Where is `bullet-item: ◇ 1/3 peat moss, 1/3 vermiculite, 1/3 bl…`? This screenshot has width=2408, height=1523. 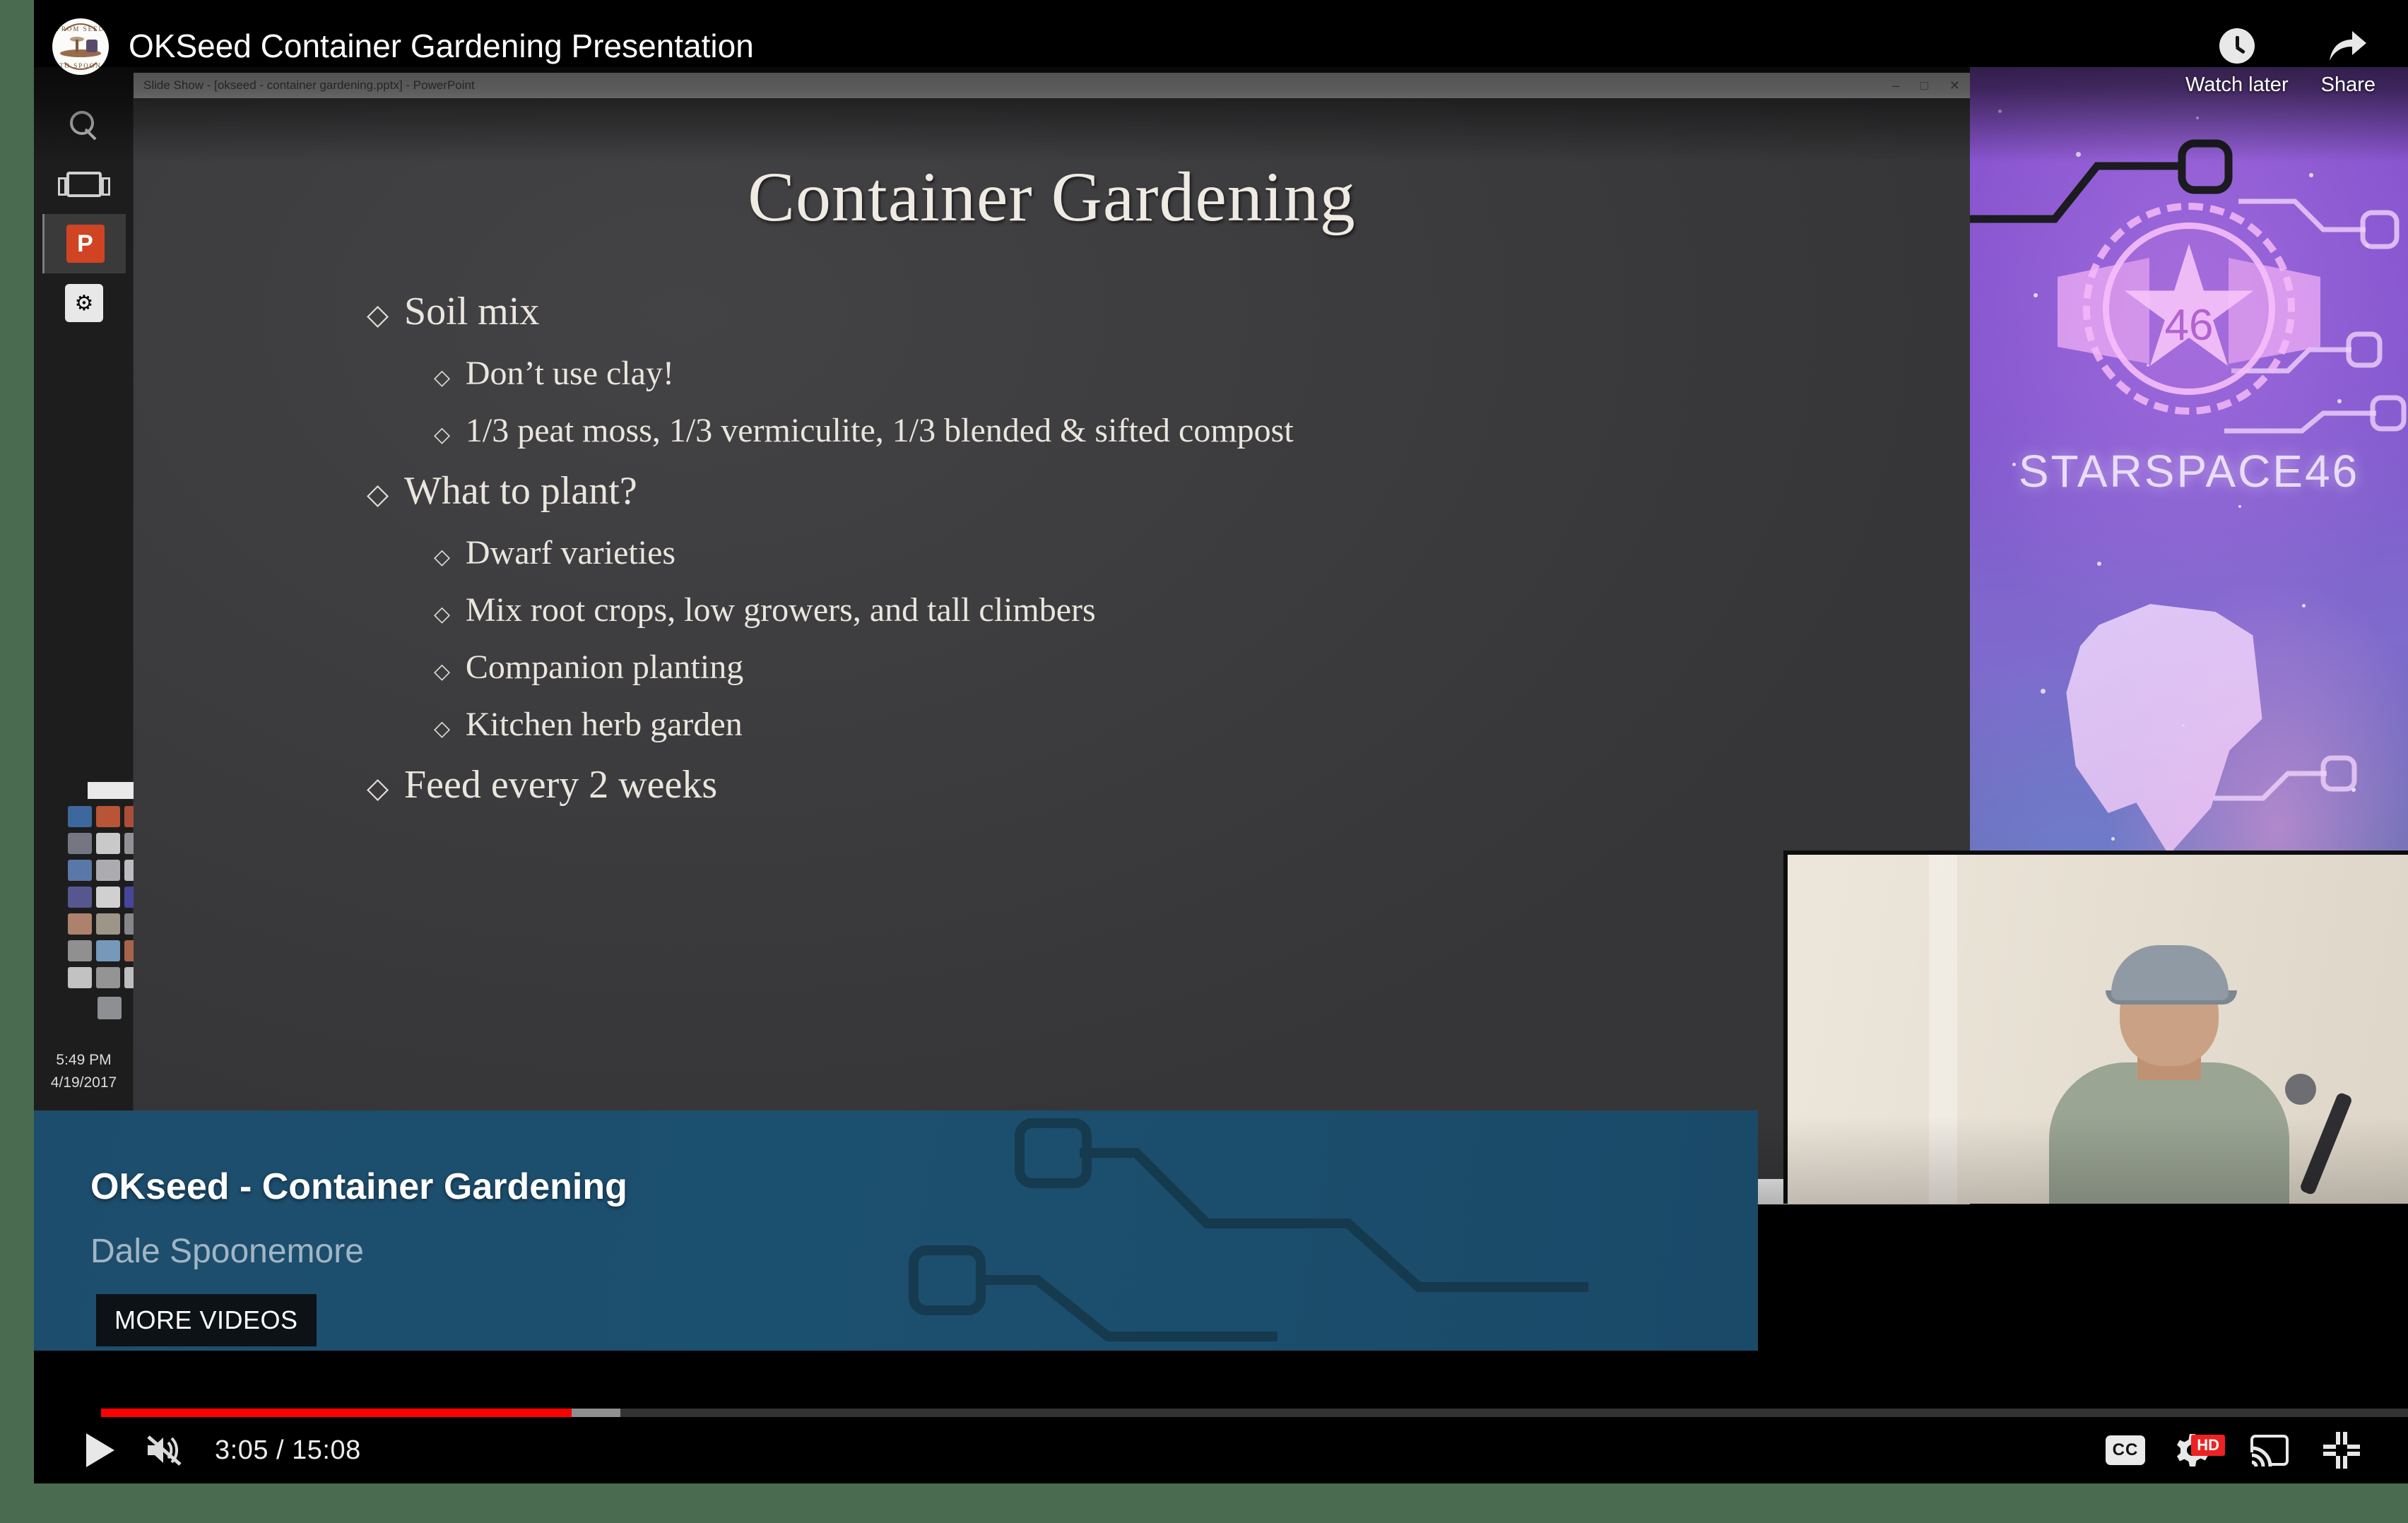 bullet-item: ◇ 1/3 peat moss, 1/3 vermiculite, 1/3 bl… is located at coordinates (1140, 430).